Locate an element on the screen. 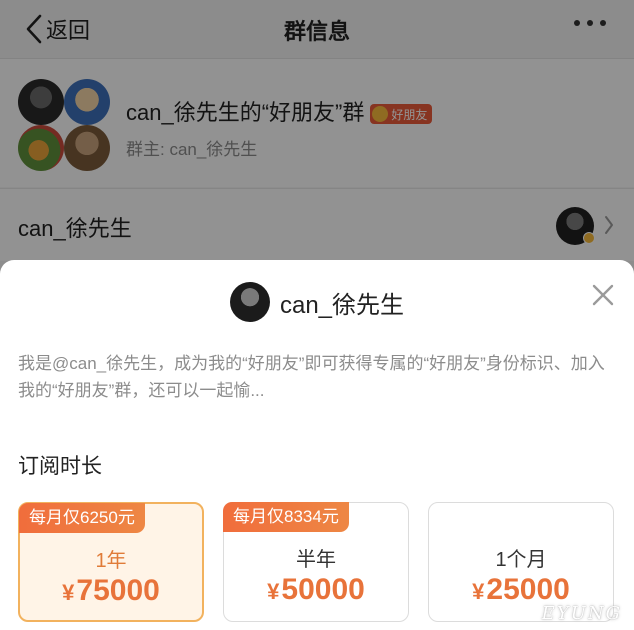  plan-price: ¥25000 is located at coordinates (521, 590).